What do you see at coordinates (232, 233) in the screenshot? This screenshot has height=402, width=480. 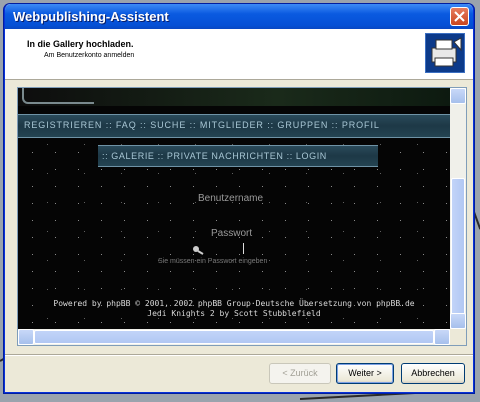 I see `password-label: Passwort` at bounding box center [232, 233].